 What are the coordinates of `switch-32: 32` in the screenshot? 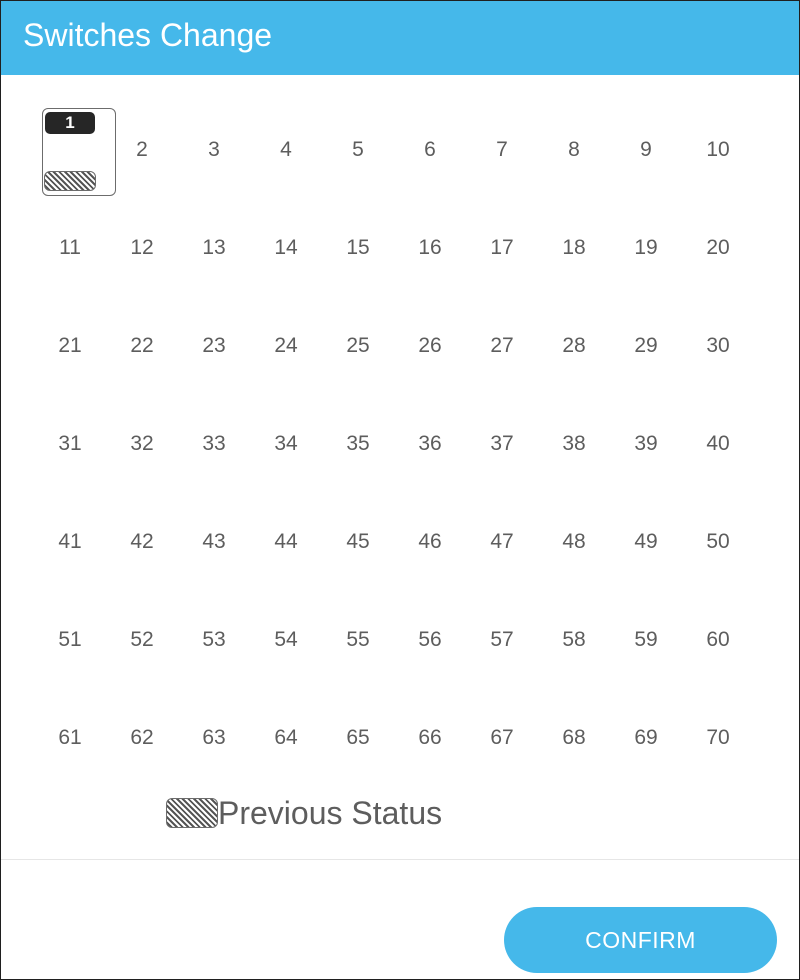 It's located at (142, 448).